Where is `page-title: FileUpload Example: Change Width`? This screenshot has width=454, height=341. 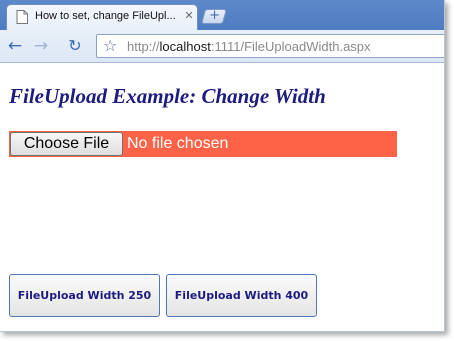 page-title: FileUpload Example: Change Width is located at coordinates (167, 96).